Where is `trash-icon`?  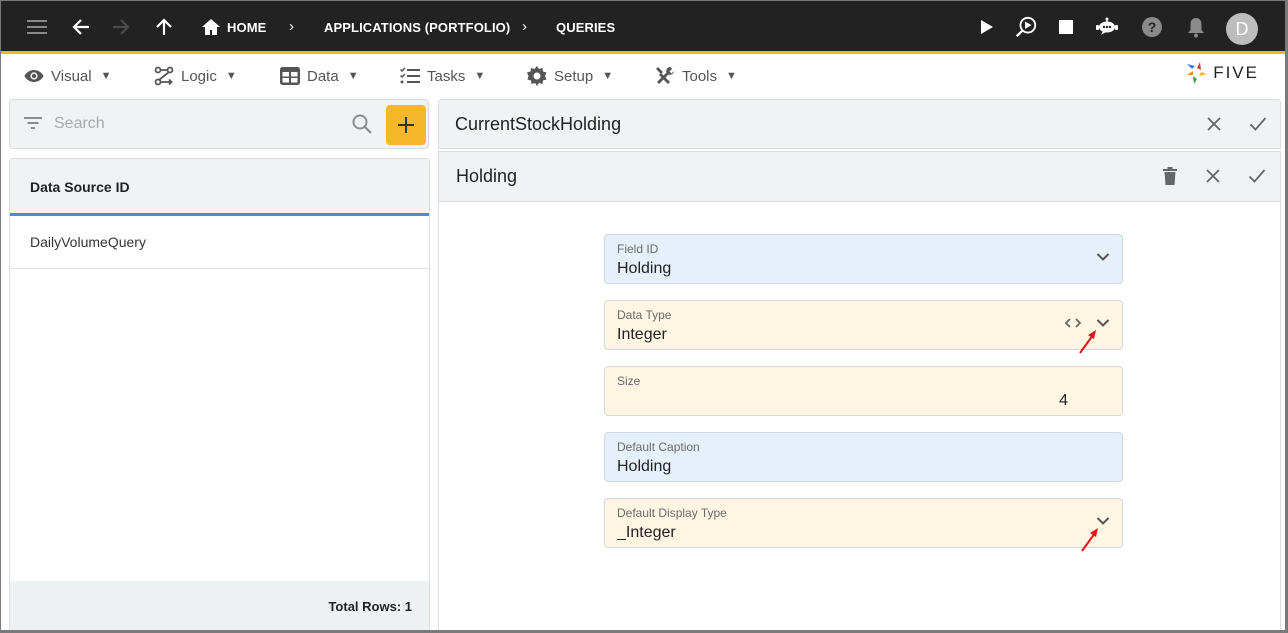
trash-icon is located at coordinates (1170, 176).